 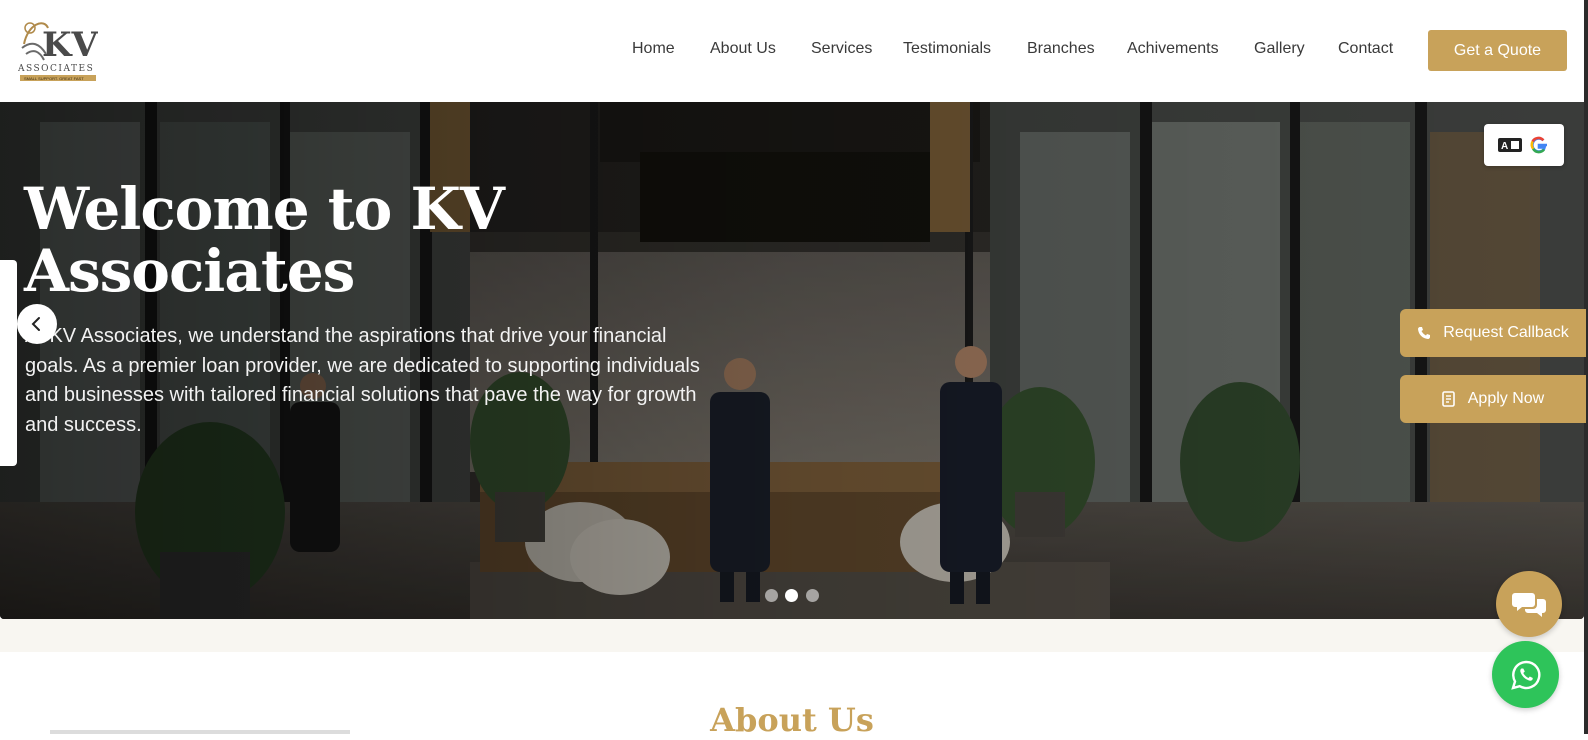 What do you see at coordinates (1448, 399) in the screenshot?
I see `document-icon` at bounding box center [1448, 399].